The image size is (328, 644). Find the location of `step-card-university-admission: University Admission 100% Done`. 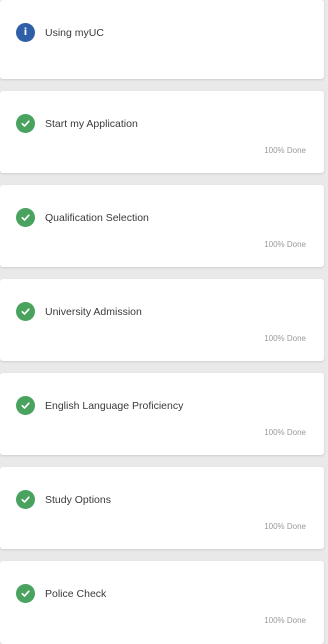

step-card-university-admission: University Admission 100% Done is located at coordinates (162, 320).